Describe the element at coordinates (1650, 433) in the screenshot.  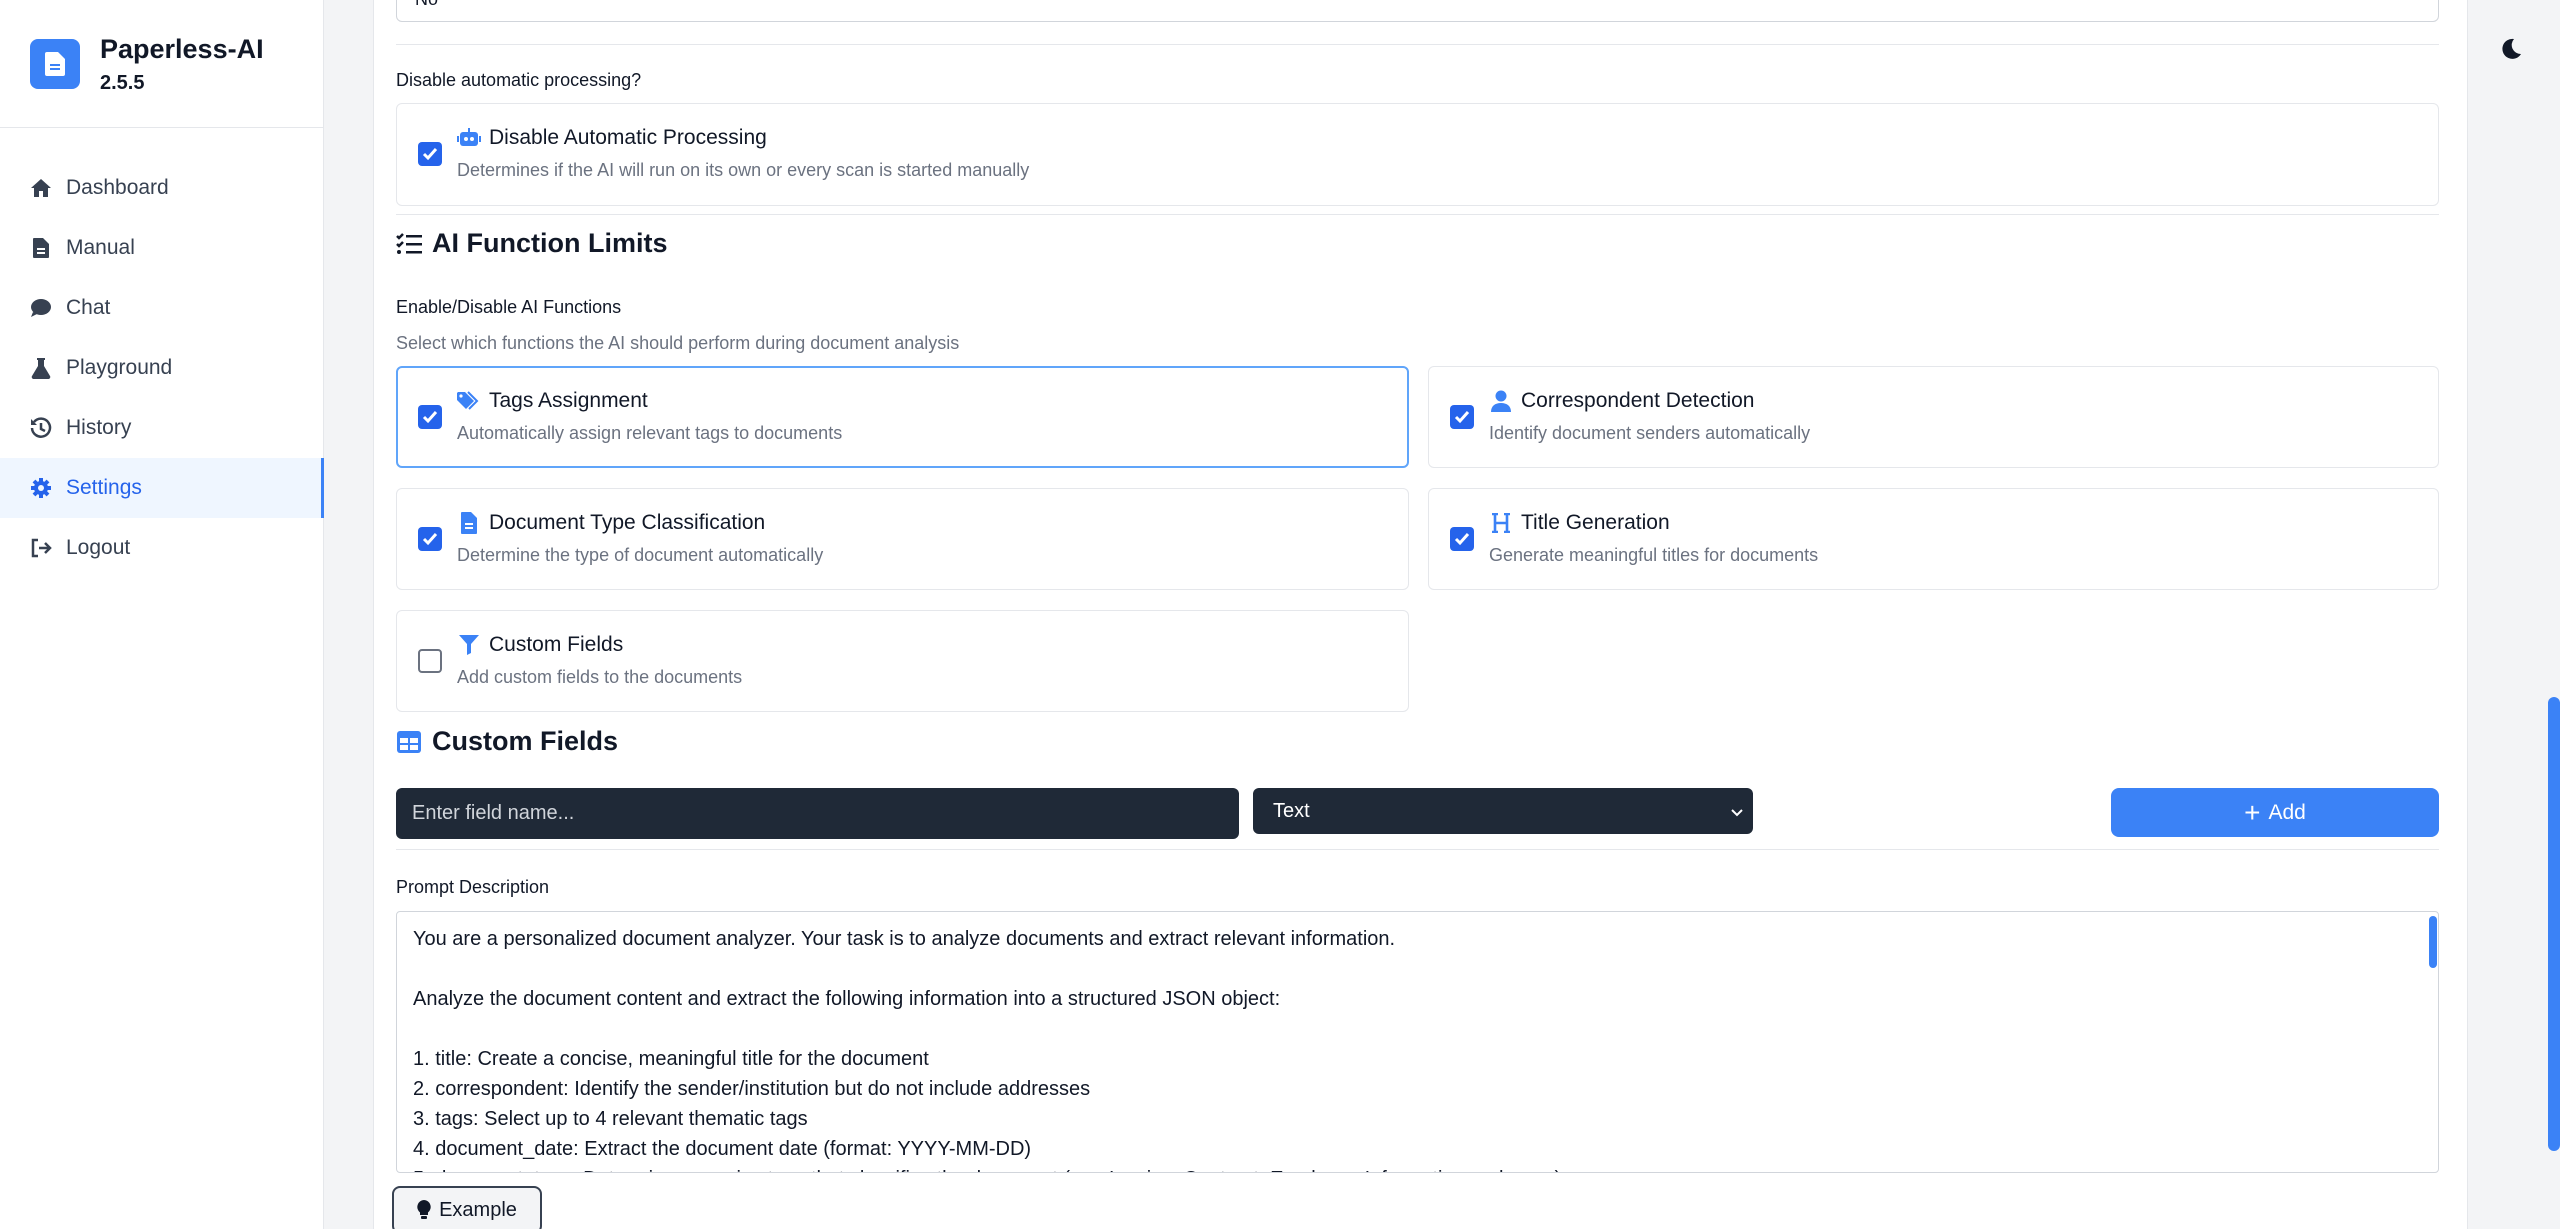
I see `correspondent-detection-description: Identify document senders automatically` at that location.